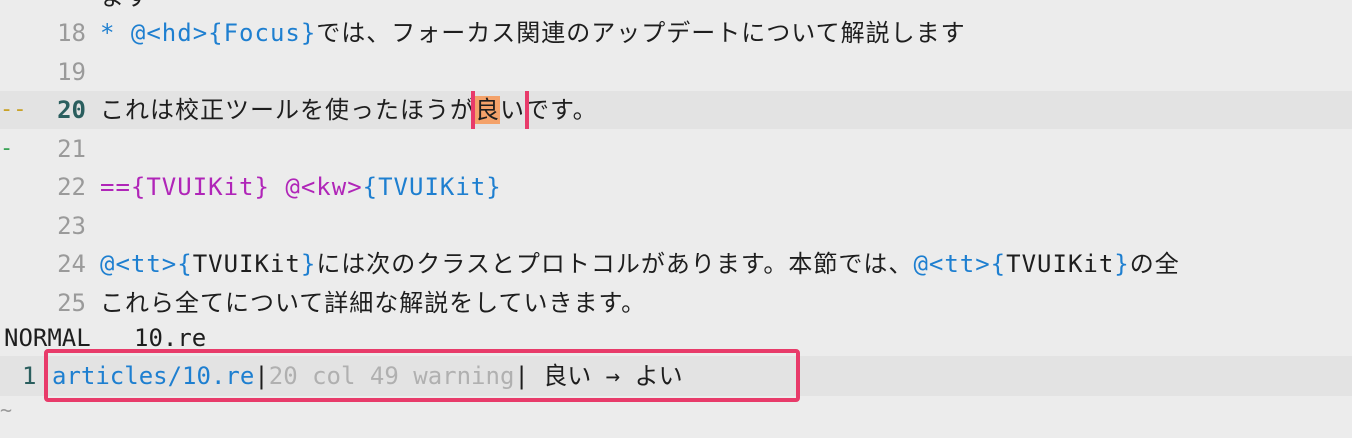  What do you see at coordinates (432, 187) in the screenshot?
I see `markup-token: {TVUIKit}` at bounding box center [432, 187].